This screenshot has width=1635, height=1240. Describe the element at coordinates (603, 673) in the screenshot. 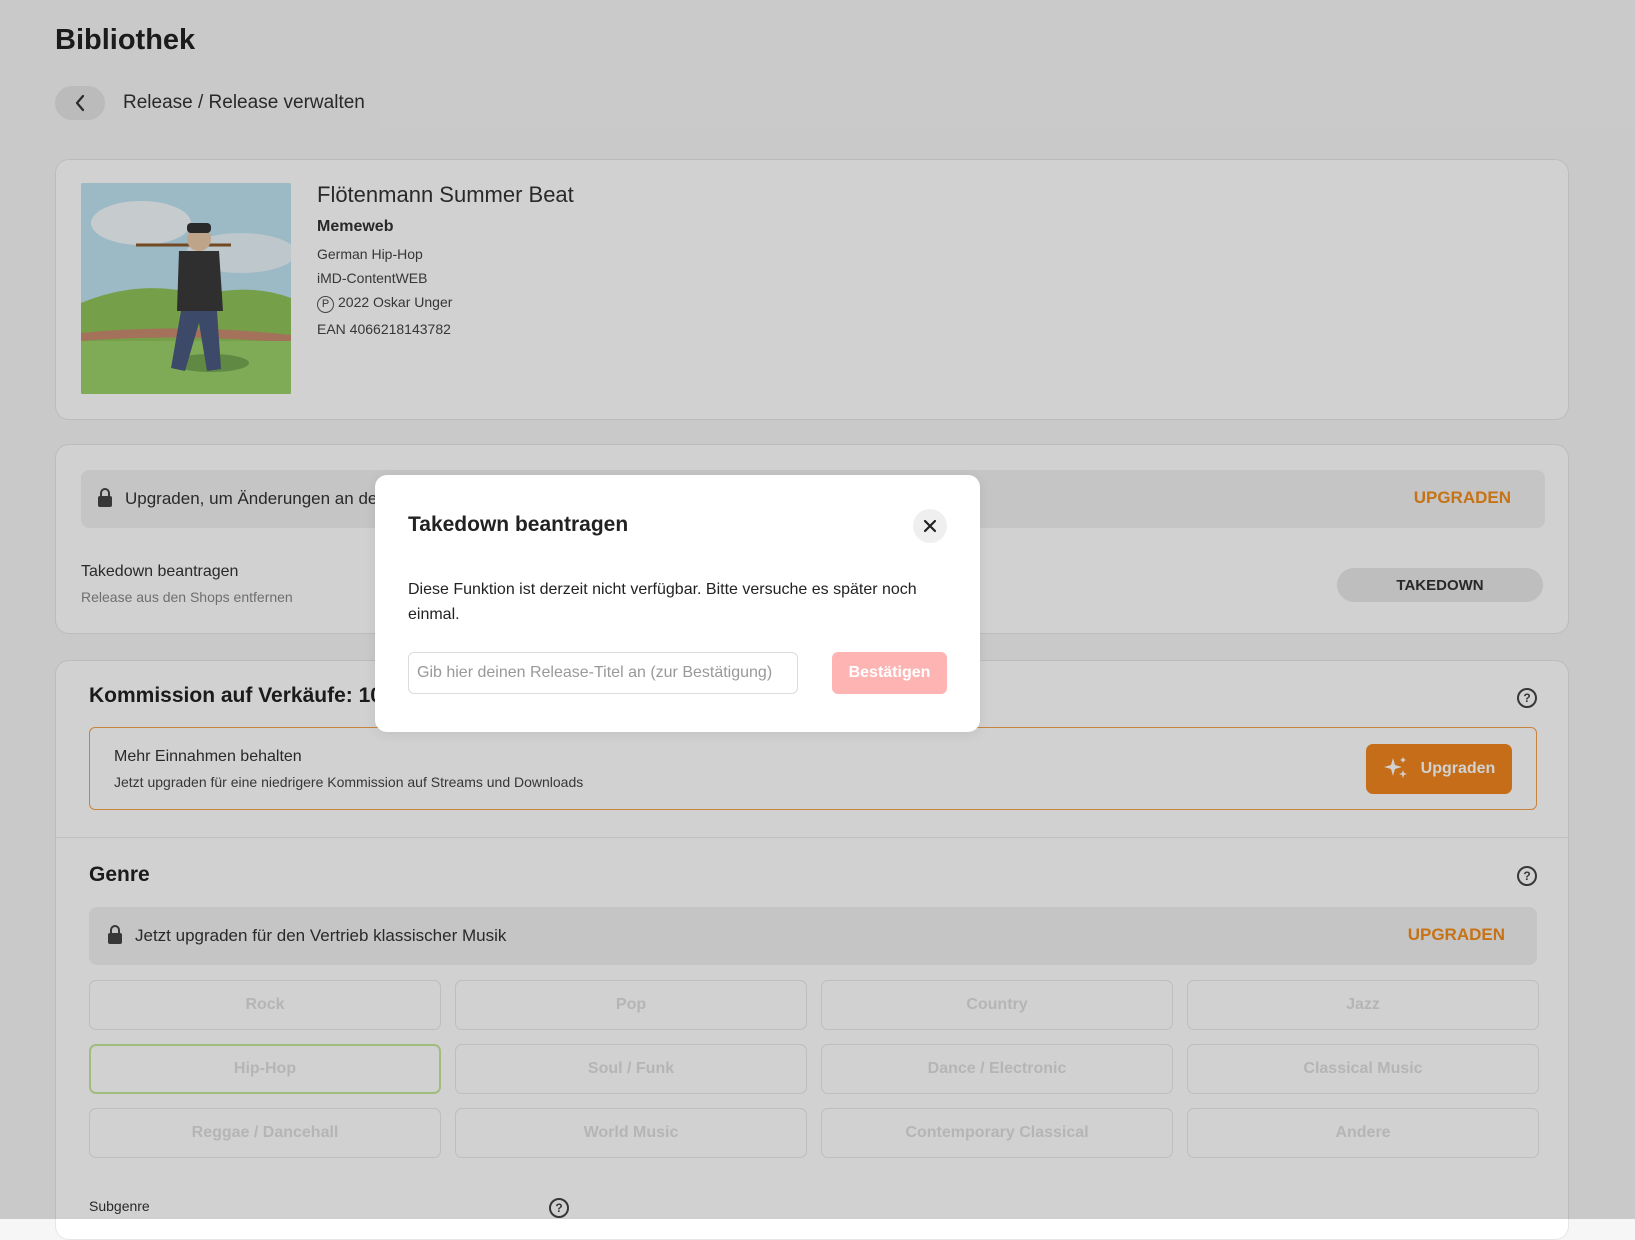

I see `release-title-confirm-input` at that location.